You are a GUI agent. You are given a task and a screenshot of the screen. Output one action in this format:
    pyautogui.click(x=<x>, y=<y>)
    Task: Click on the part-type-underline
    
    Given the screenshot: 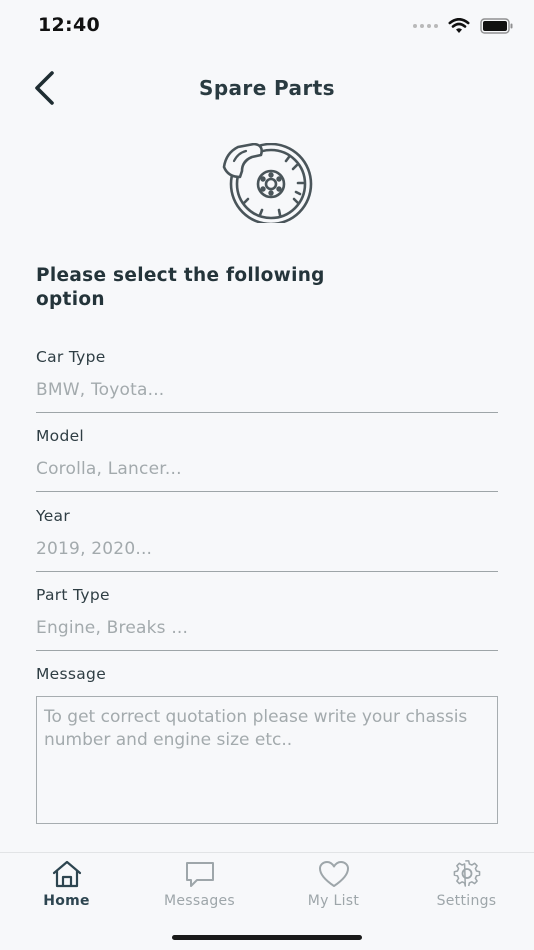 What is the action you would take?
    pyautogui.click(x=267, y=650)
    